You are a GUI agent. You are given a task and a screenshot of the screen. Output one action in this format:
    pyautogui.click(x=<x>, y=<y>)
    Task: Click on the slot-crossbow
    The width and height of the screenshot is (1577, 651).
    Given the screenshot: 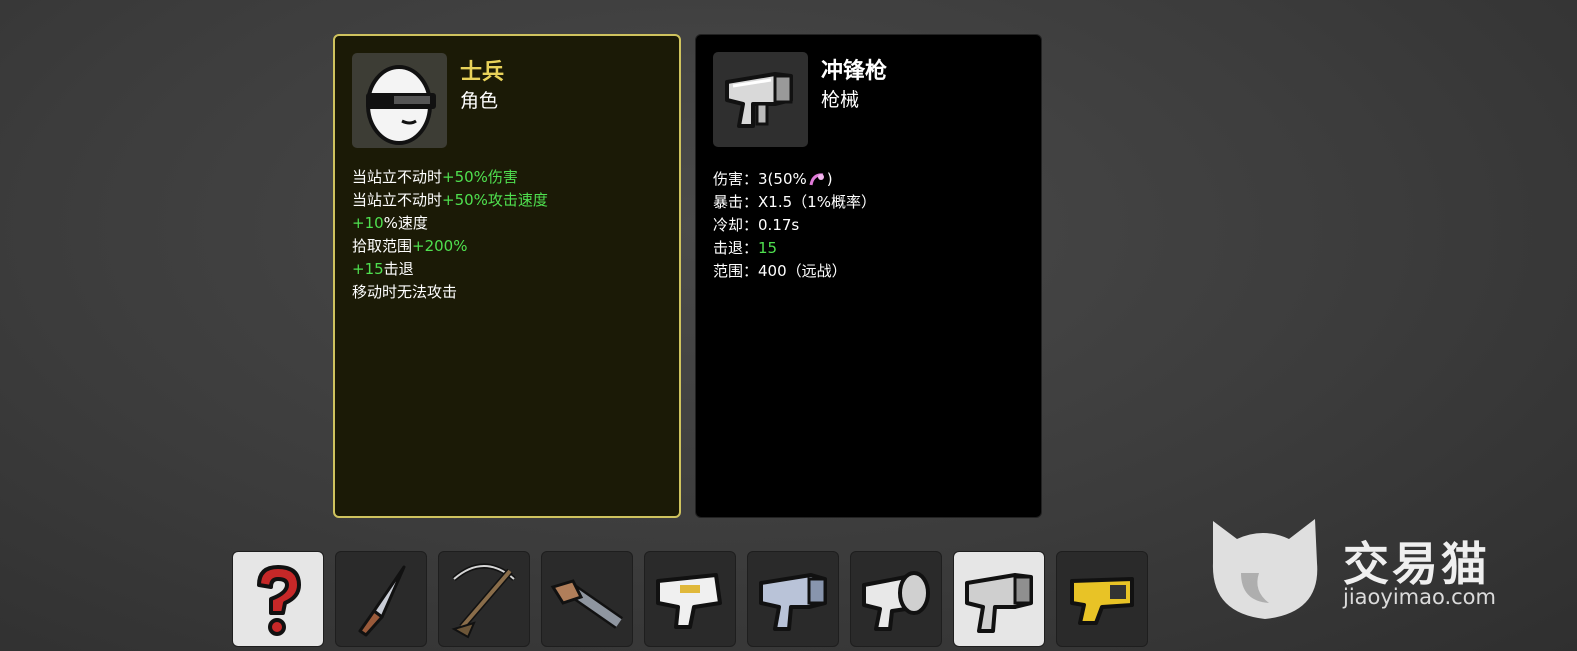 What is the action you would take?
    pyautogui.click(x=484, y=599)
    